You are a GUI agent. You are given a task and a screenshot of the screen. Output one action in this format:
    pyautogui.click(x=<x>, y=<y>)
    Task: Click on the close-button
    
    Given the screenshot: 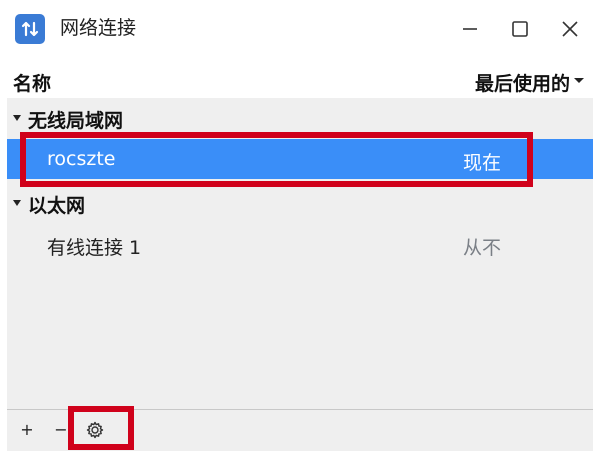 What is the action you would take?
    pyautogui.click(x=570, y=29)
    